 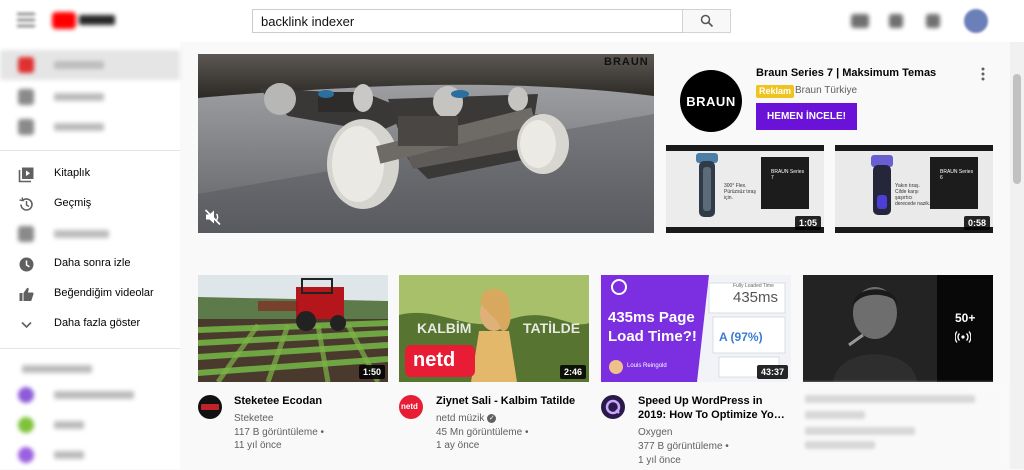 I want to click on view-count: 45 Mn görüntüleme •, so click(x=482, y=432).